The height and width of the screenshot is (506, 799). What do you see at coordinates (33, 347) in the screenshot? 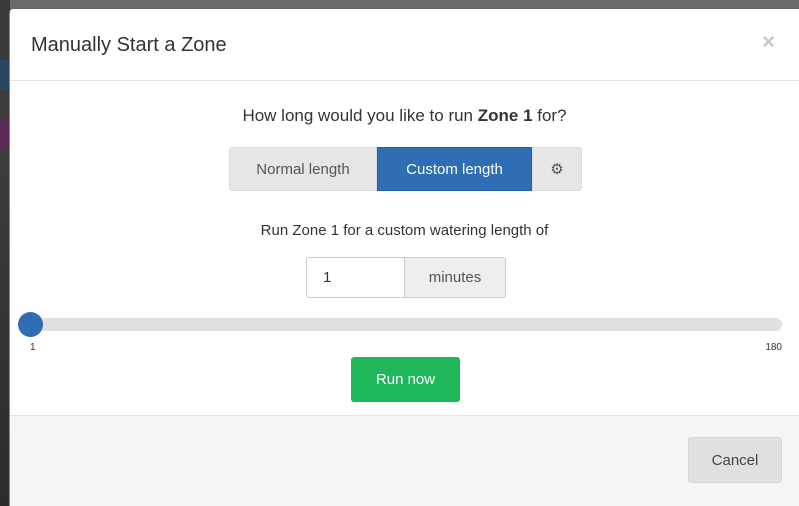
I see `slider-min-label: 1` at bounding box center [33, 347].